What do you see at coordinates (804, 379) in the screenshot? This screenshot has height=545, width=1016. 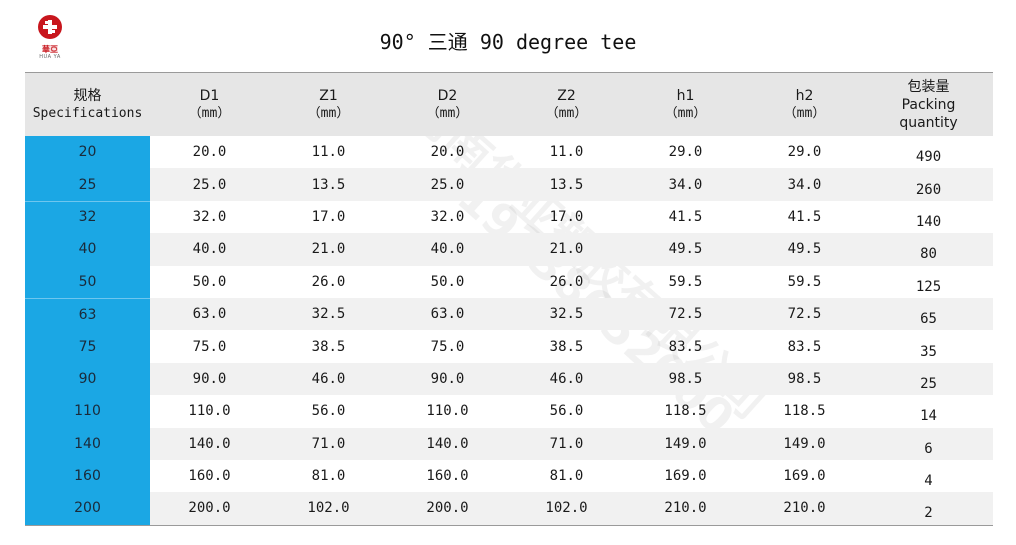 I see `cell-h2: 98.5` at bounding box center [804, 379].